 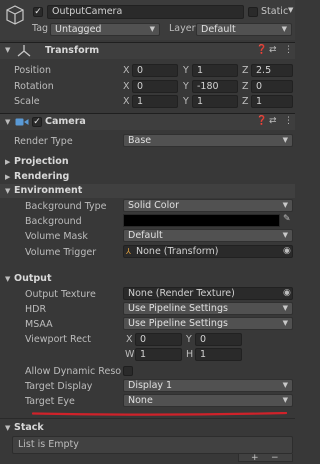 What do you see at coordinates (33, 279) in the screenshot?
I see `output-foldout: Output` at bounding box center [33, 279].